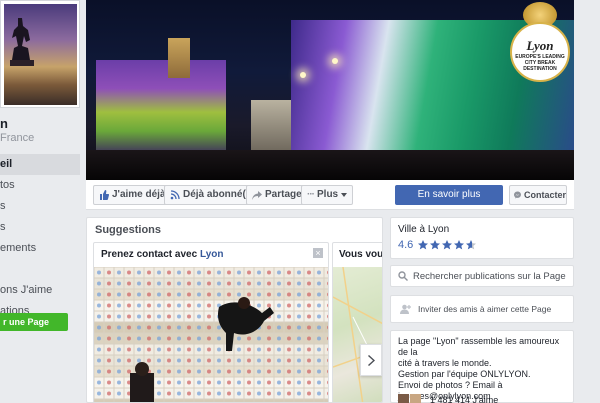 The image size is (600, 403). I want to click on profile-picture, so click(40, 54).